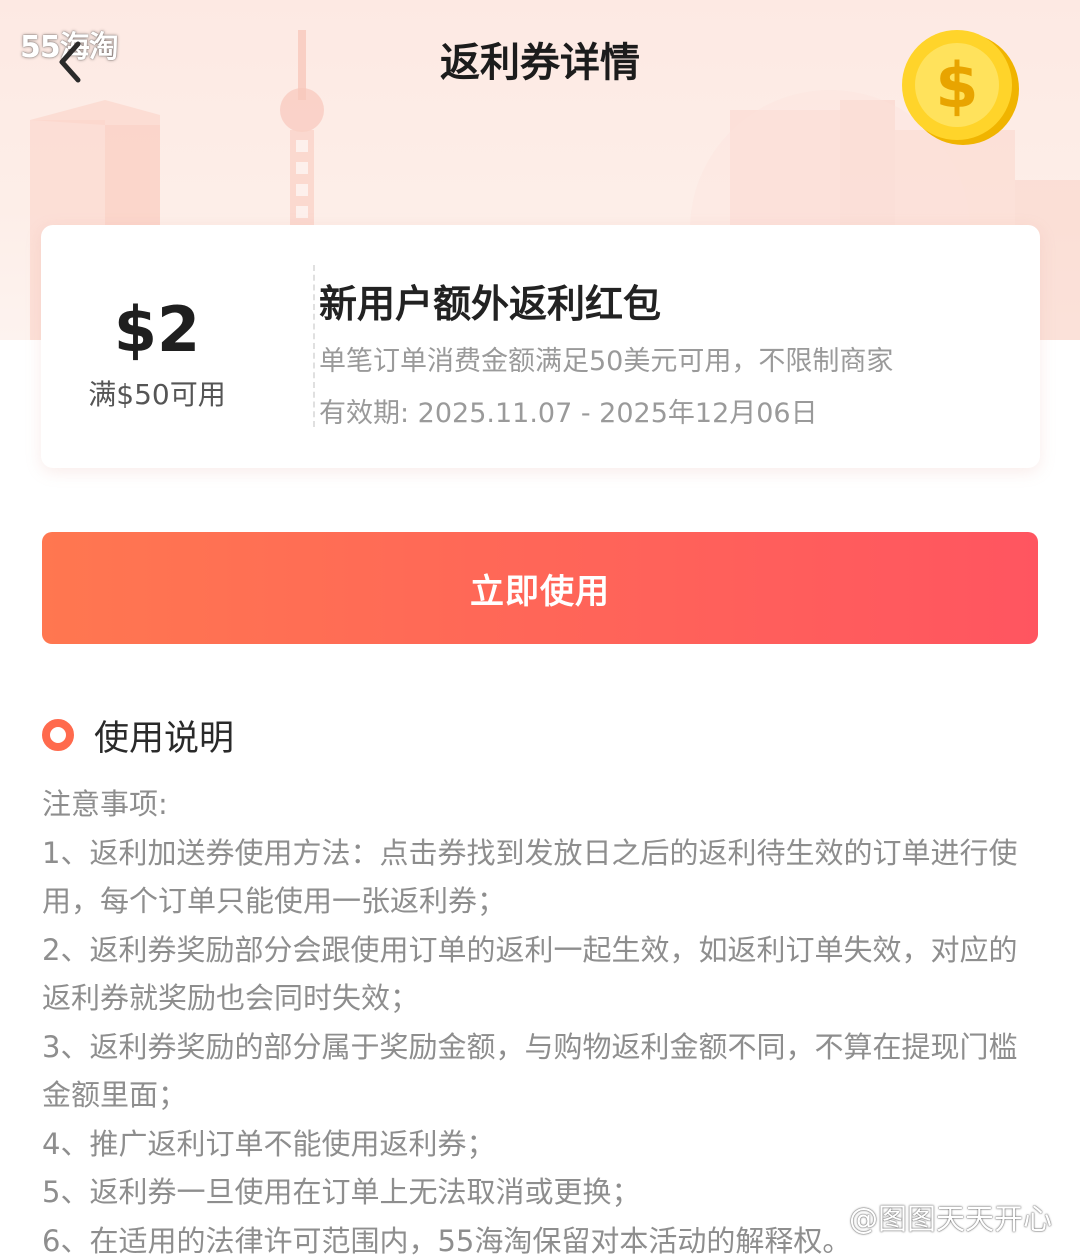 This screenshot has width=1080, height=1260. Describe the element at coordinates (540, 588) in the screenshot. I see `use-now-button: 立即使用` at that location.